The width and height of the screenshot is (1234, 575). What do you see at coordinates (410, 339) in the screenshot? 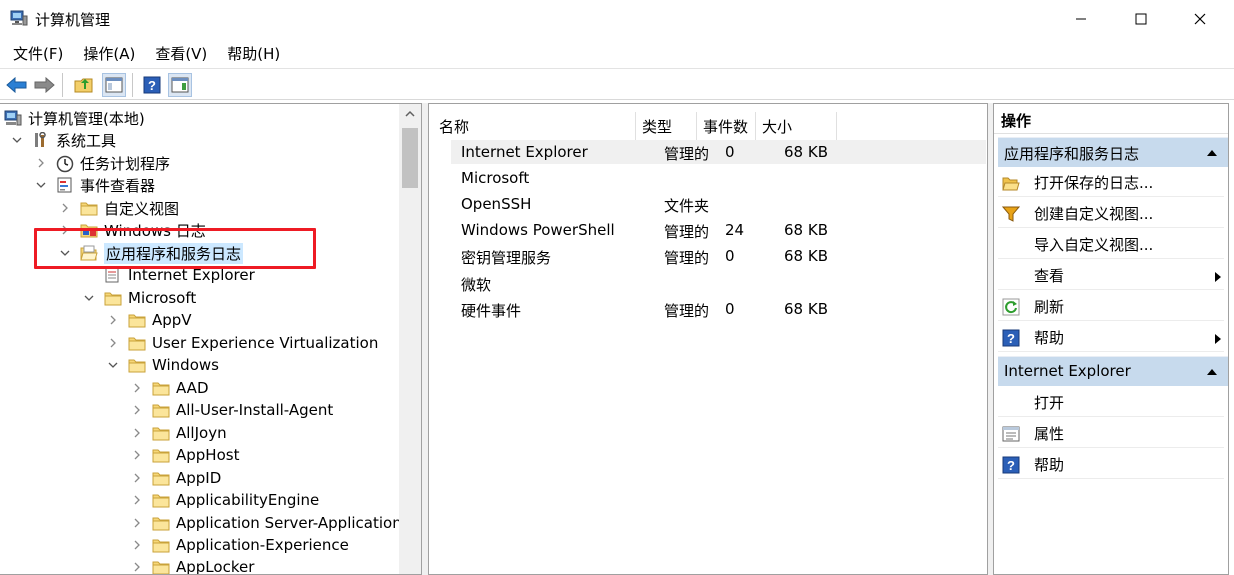
I see `tree-scrollbar` at bounding box center [410, 339].